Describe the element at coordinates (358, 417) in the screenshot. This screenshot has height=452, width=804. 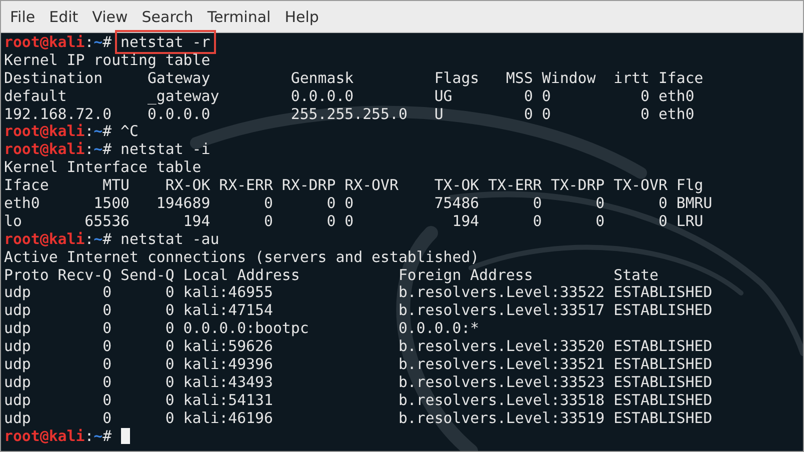
I see `output-line: udp 0 0 kali:46196 b.resolvers.Level:33519 ESTABLISHED` at that location.